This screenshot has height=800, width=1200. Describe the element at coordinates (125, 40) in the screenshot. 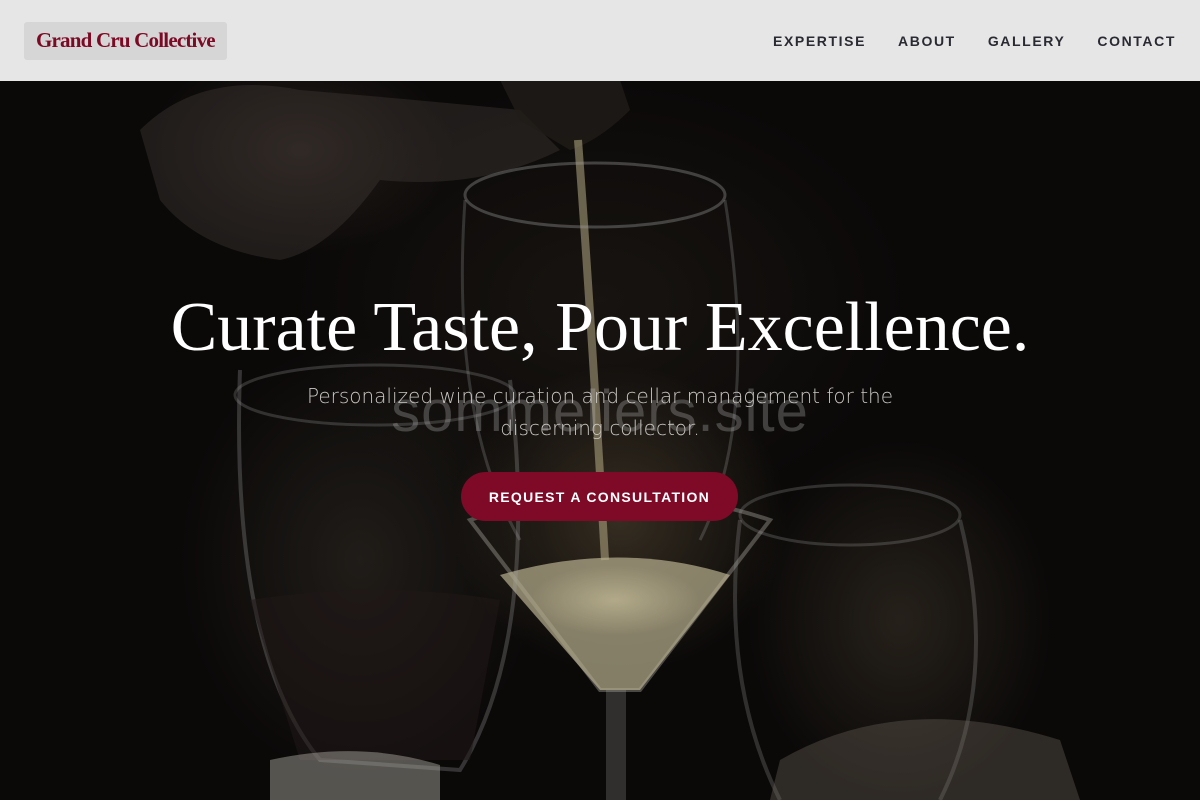

I see `brand-logo: Grand Cru Collective` at that location.